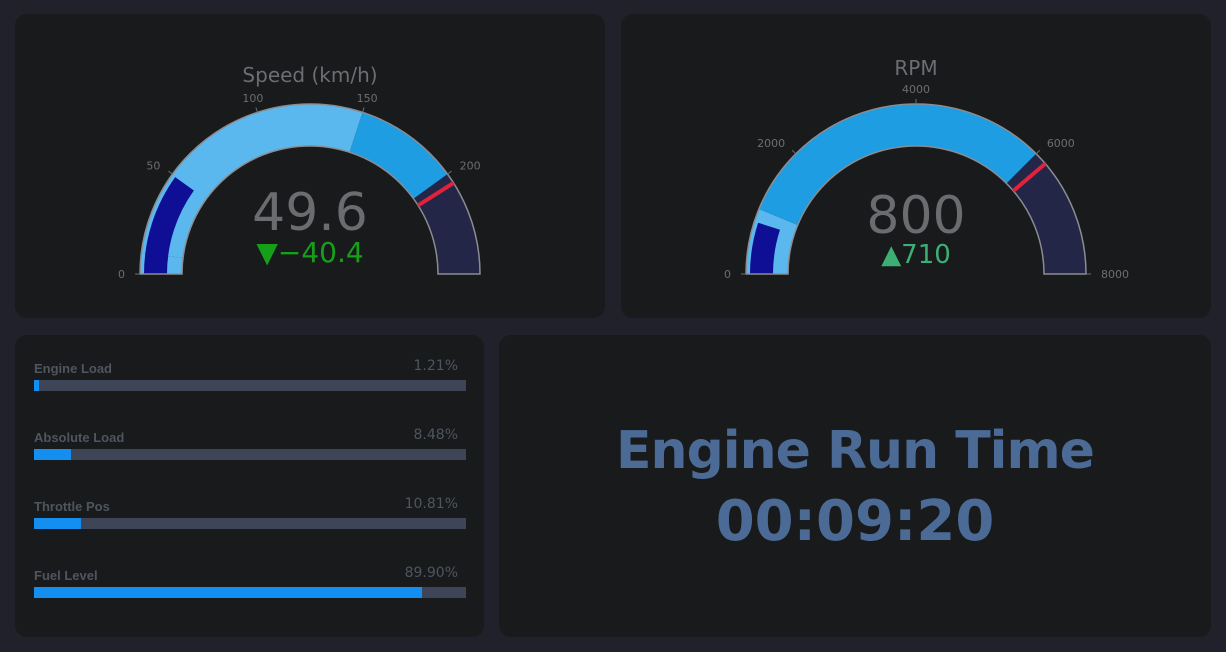 Image resolution: width=1226 pixels, height=652 pixels. Describe the element at coordinates (72, 506) in the screenshot. I see `bar-label: Throttle Pos` at that location.